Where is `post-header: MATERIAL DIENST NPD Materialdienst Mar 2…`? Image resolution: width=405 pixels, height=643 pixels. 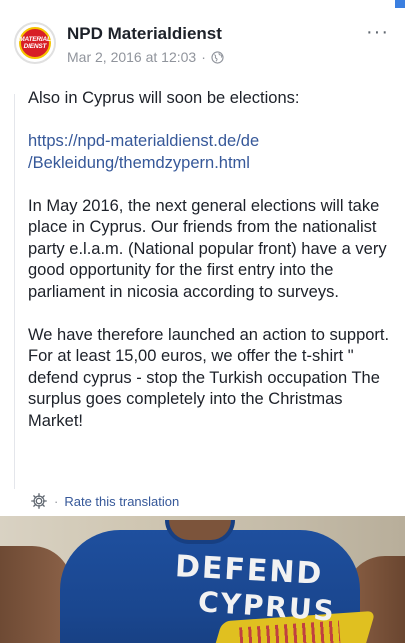 post-header: MATERIAL DIENST NPD Materialdienst Mar 2… is located at coordinates (202, 44).